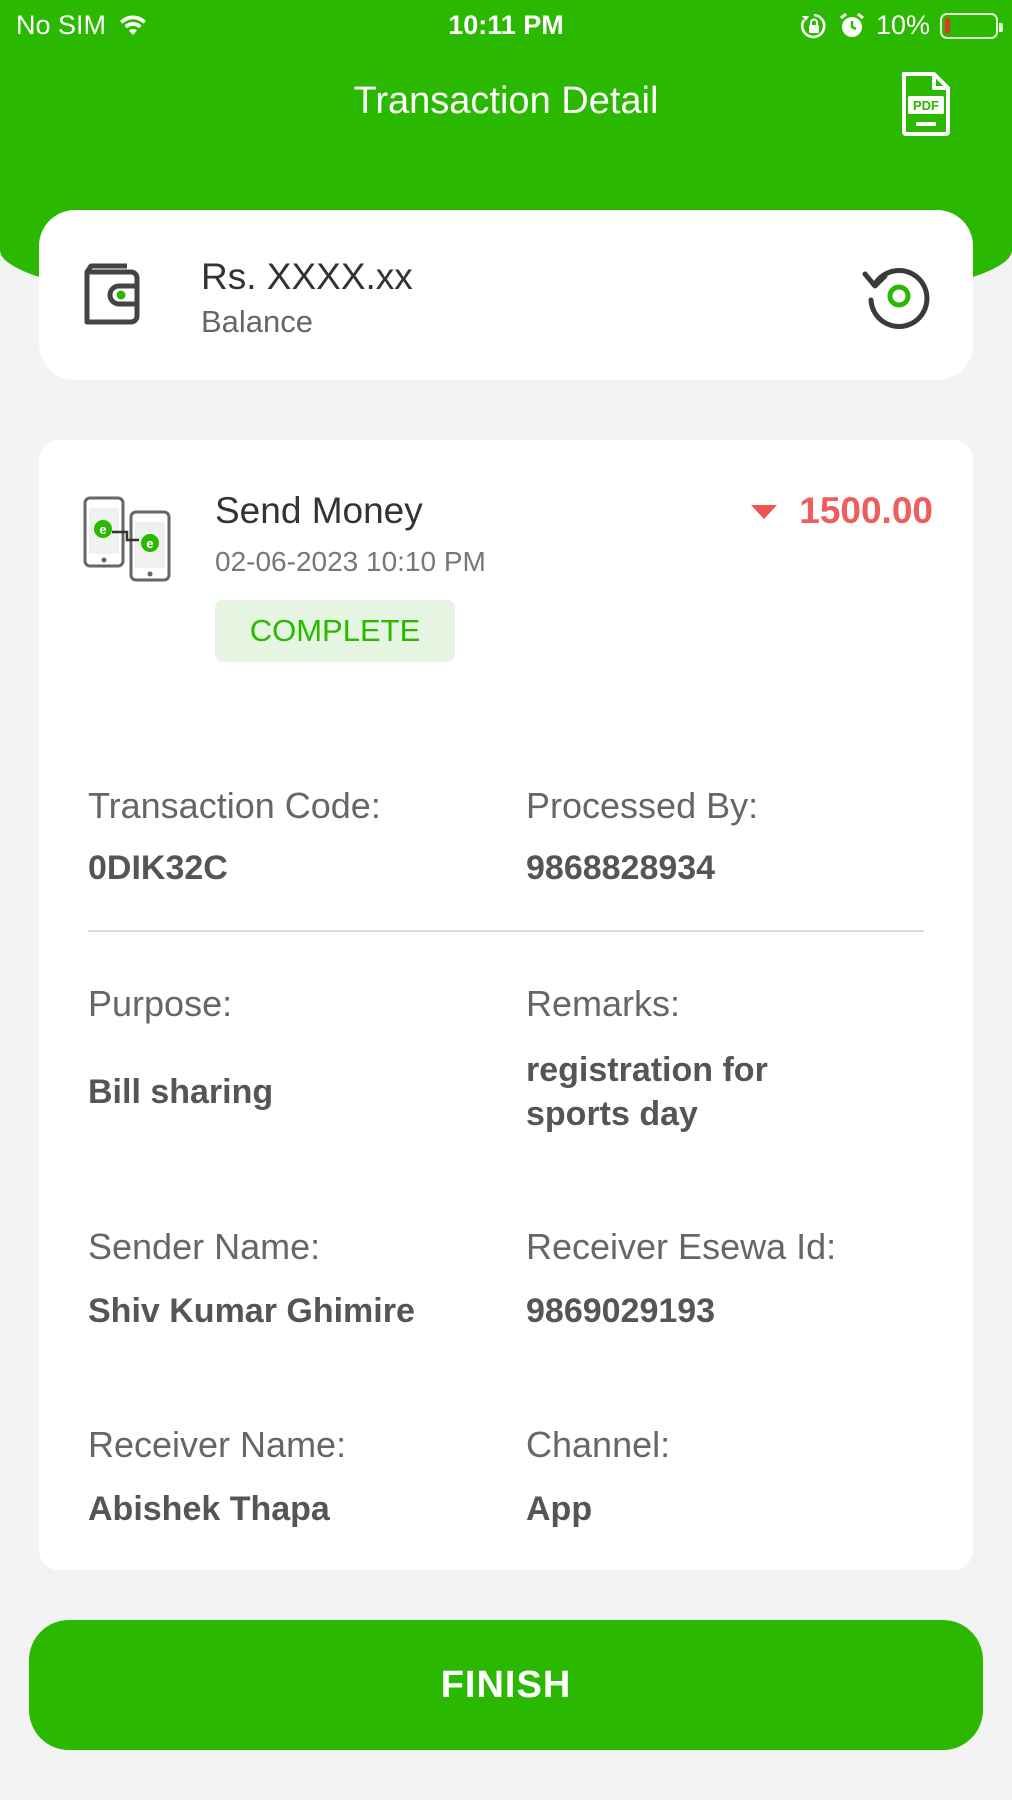 The image size is (1012, 1800). Describe the element at coordinates (506, 931) in the screenshot. I see `divider` at that location.